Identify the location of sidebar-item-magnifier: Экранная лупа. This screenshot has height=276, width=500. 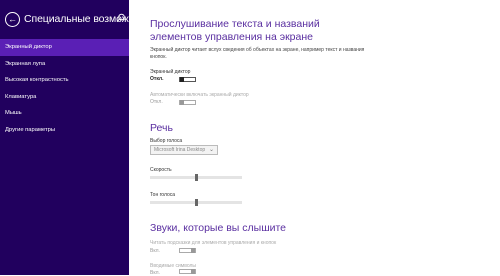
(64, 64).